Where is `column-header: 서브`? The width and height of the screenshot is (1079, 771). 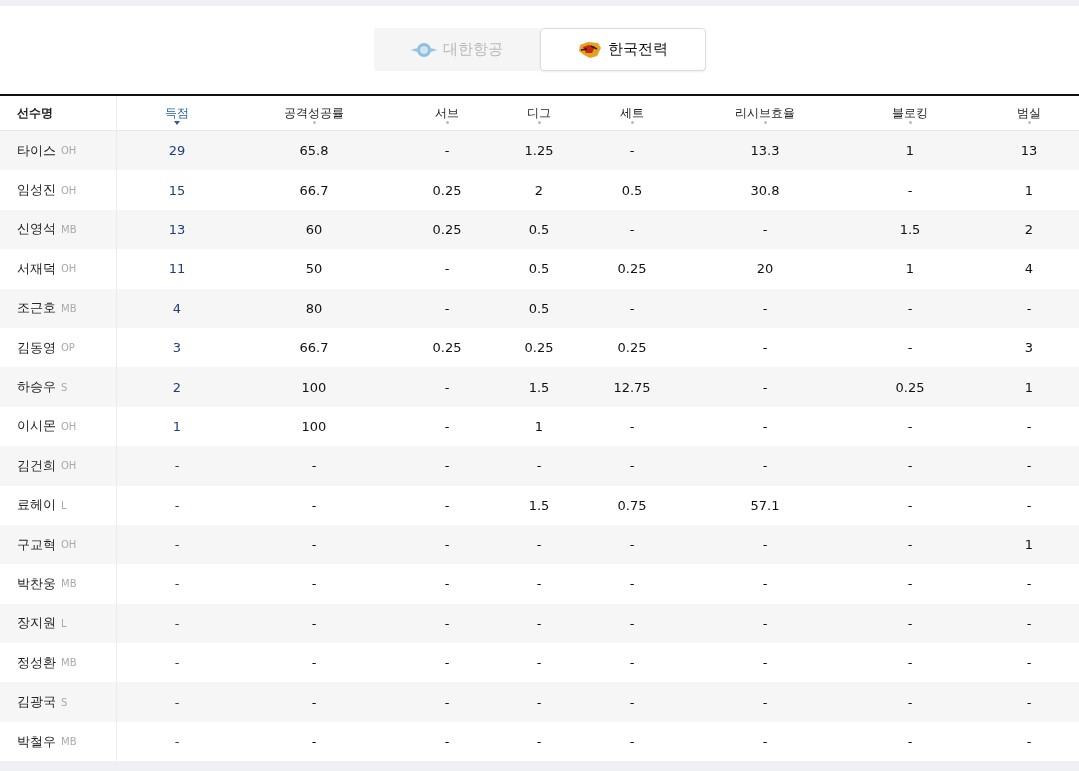
column-header: 서브 is located at coordinates (447, 113).